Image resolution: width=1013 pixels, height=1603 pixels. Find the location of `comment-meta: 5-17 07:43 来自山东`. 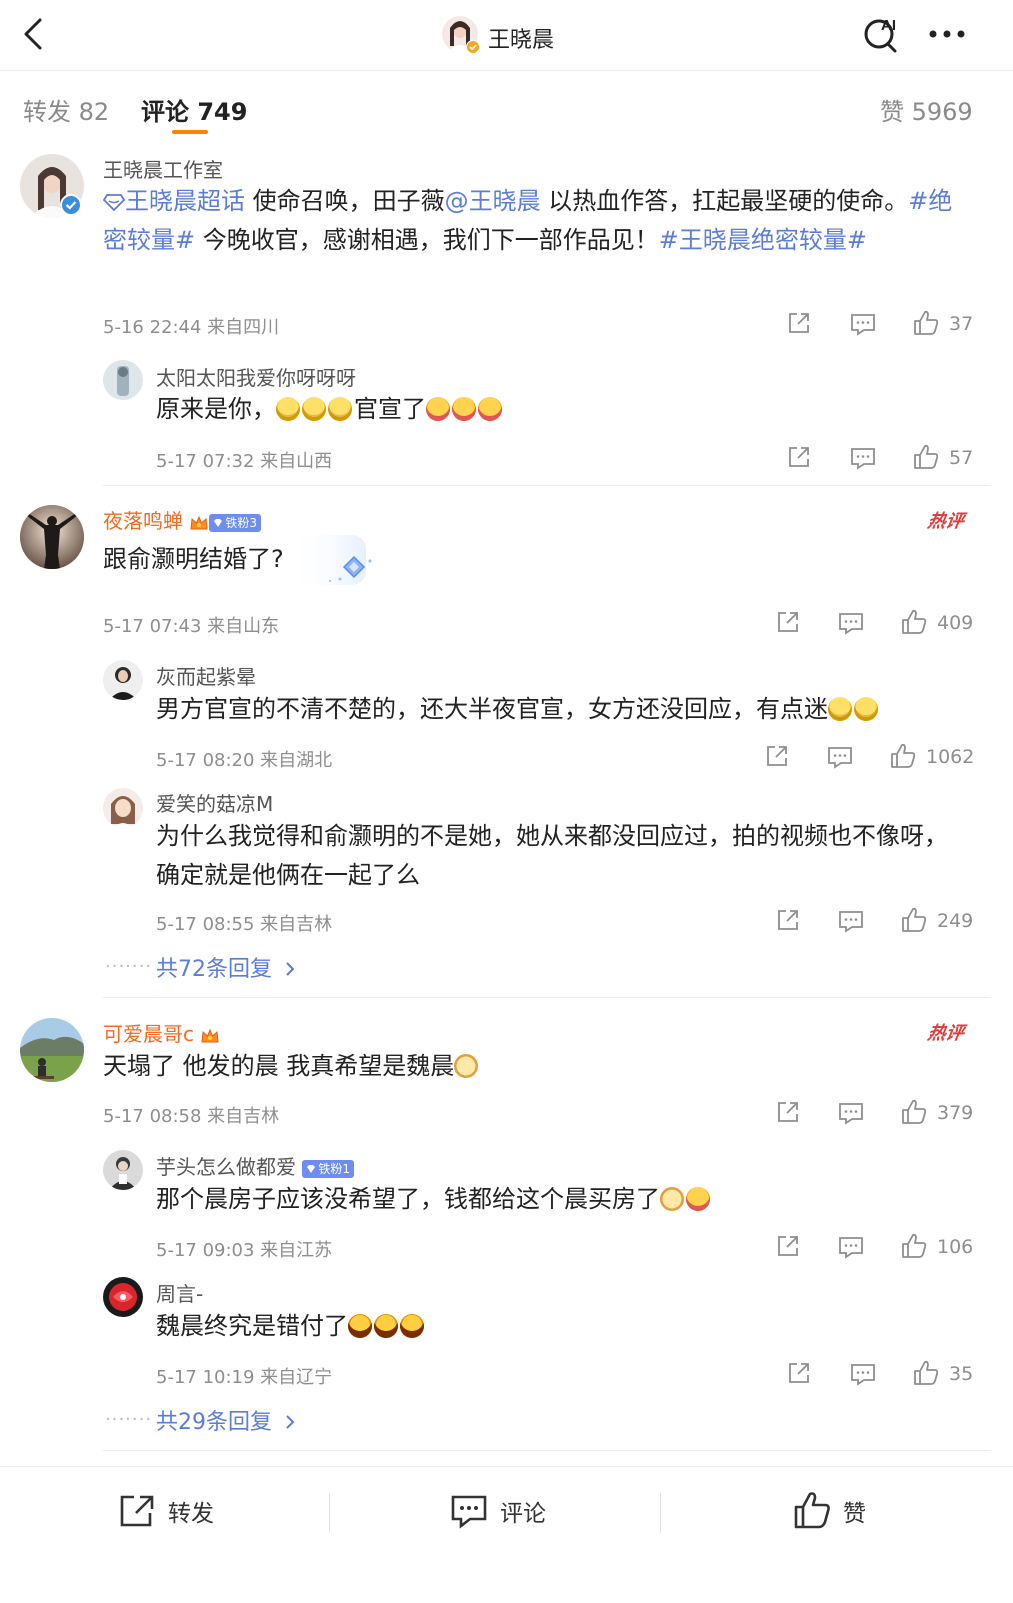

comment-meta: 5-17 07:43 来自山东 is located at coordinates (191, 626).